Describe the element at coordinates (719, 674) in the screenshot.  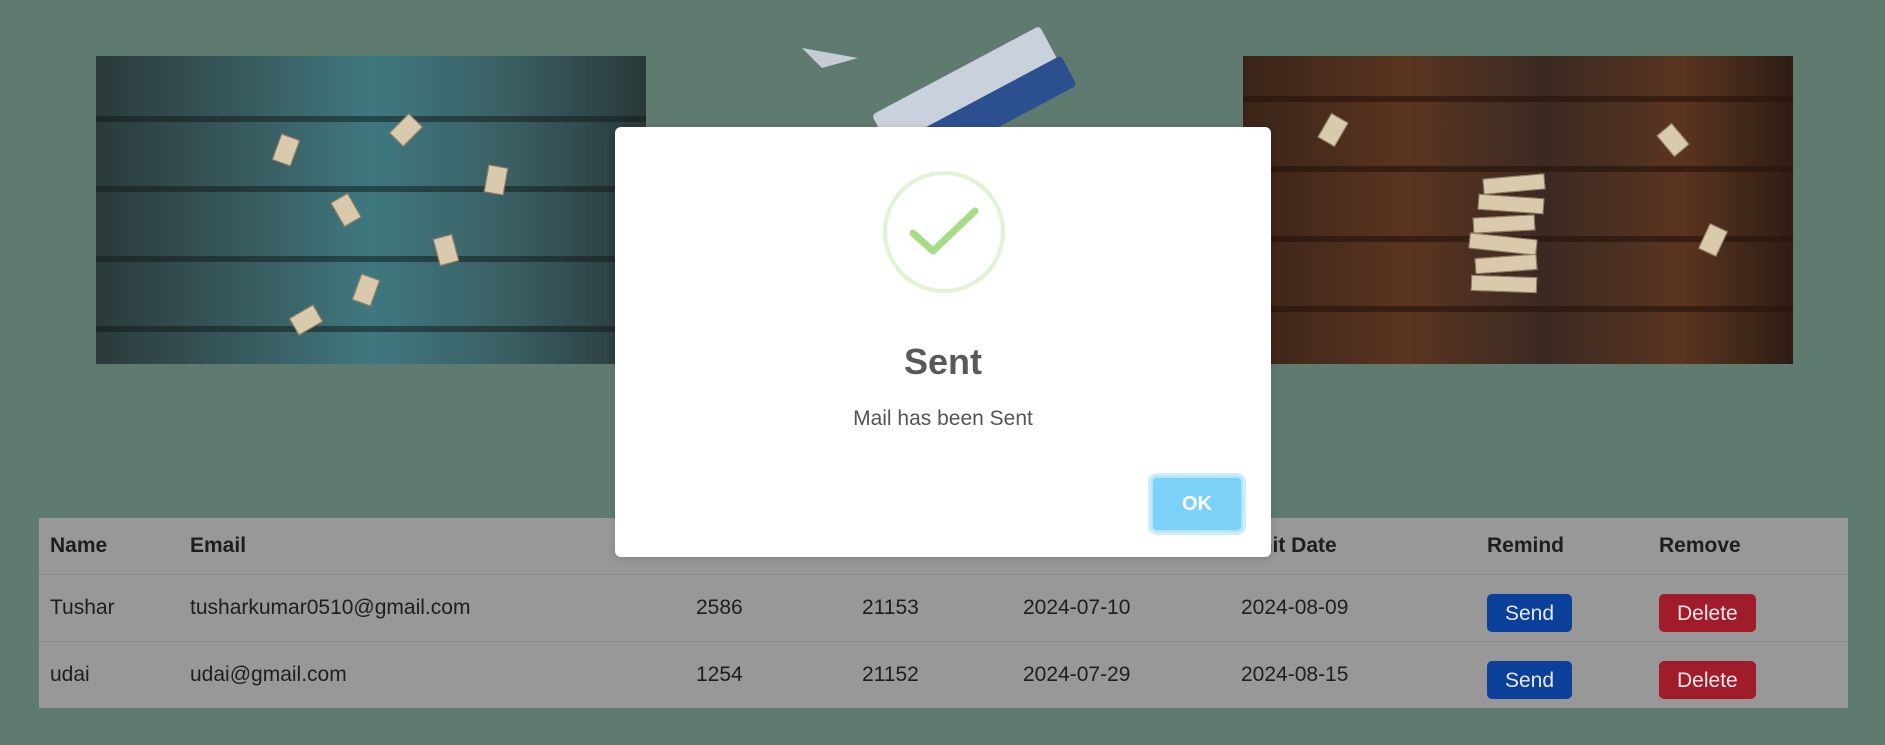
I see `cell-col3: 1254` at that location.